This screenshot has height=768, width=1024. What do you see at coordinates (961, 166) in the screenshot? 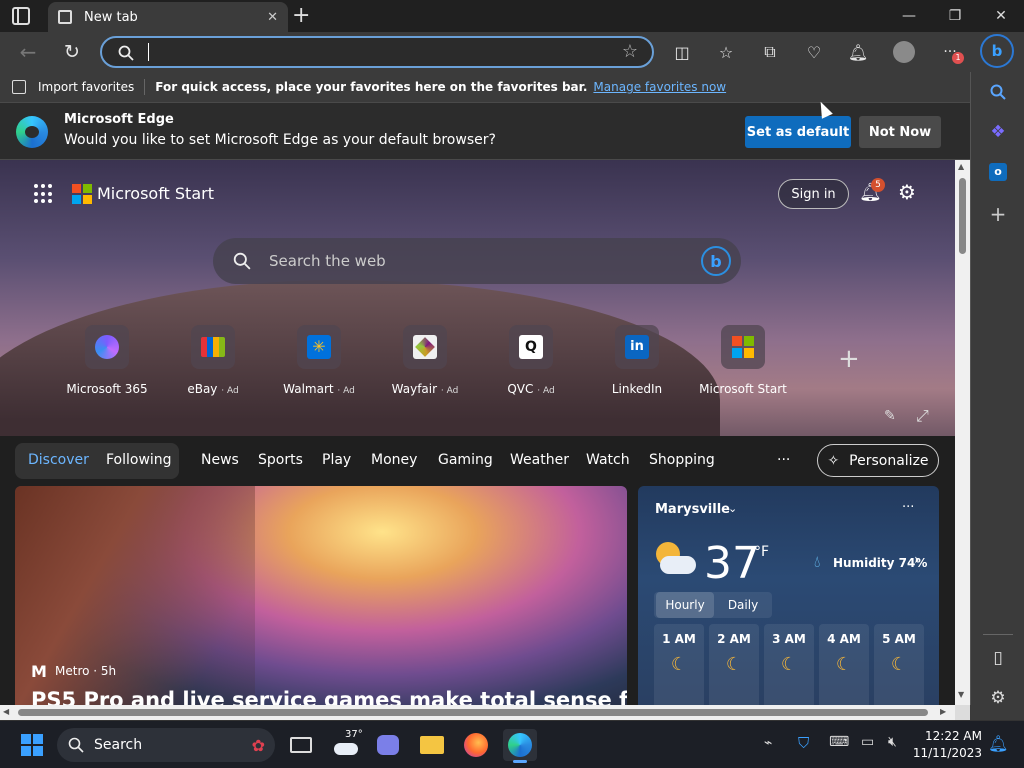
I see `scroll-up-arrow-icon: ▲` at bounding box center [961, 166].